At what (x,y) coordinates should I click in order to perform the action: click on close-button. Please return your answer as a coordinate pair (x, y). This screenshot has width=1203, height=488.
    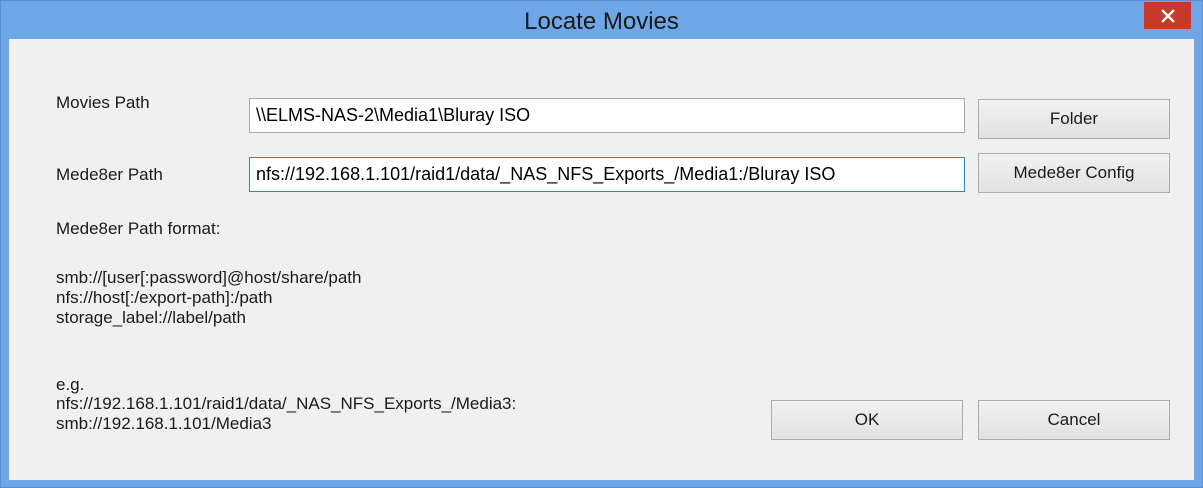
    Looking at the image, I should click on (1167, 15).